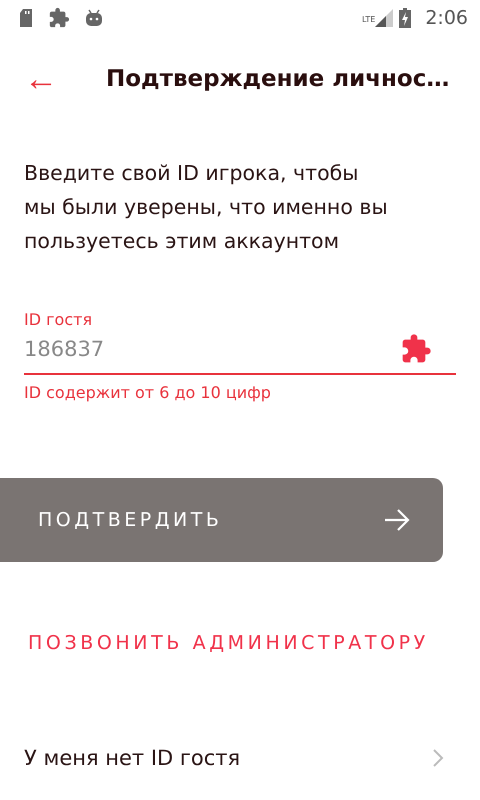  I want to click on network-type: LTE, so click(369, 19).